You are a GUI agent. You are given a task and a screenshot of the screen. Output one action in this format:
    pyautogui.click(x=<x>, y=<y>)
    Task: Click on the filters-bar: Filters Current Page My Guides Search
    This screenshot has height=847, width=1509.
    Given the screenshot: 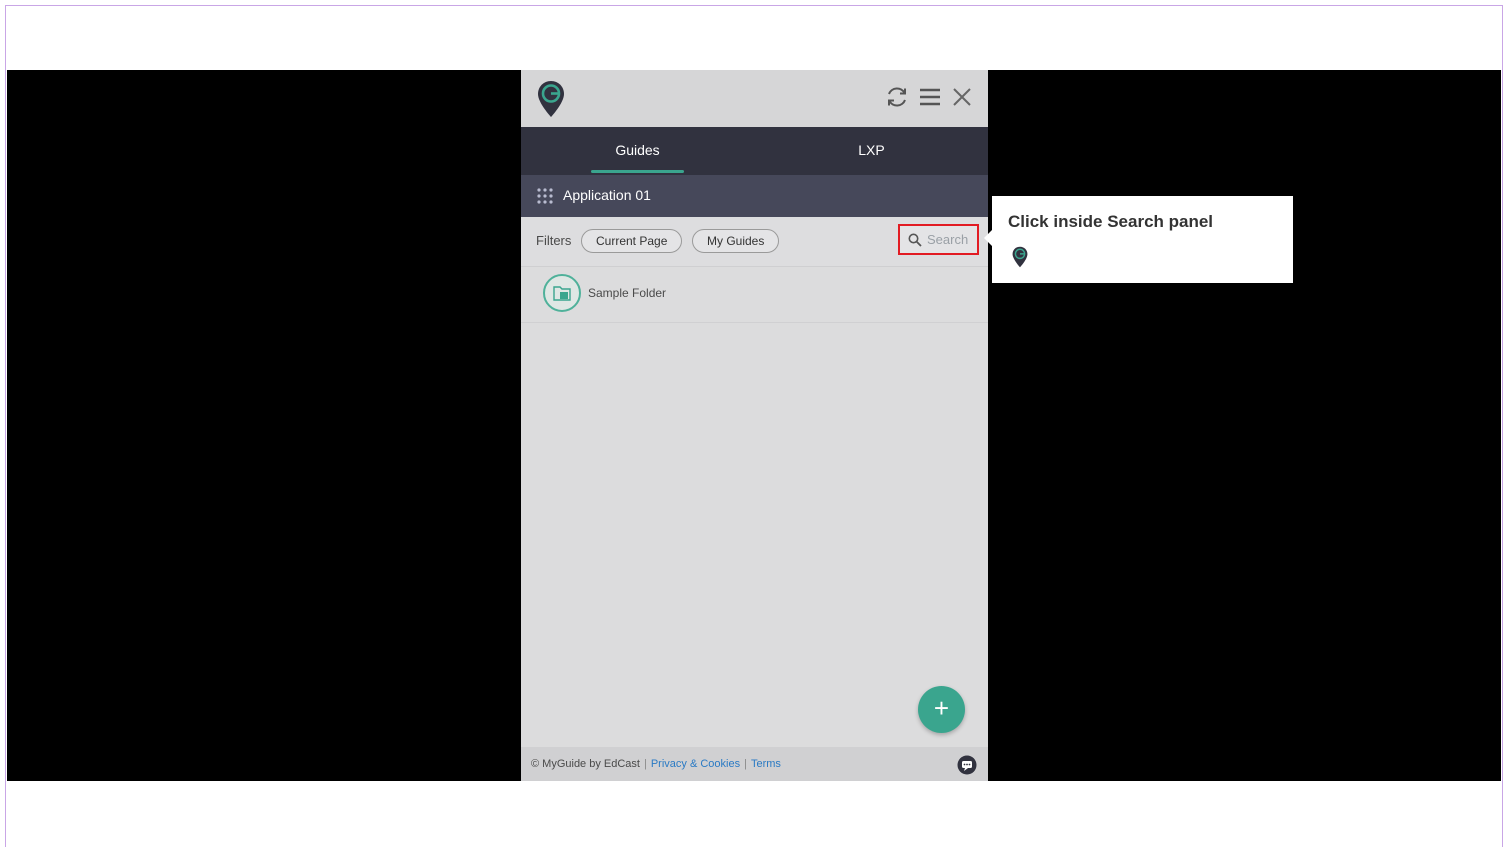 What is the action you would take?
    pyautogui.click(x=754, y=242)
    